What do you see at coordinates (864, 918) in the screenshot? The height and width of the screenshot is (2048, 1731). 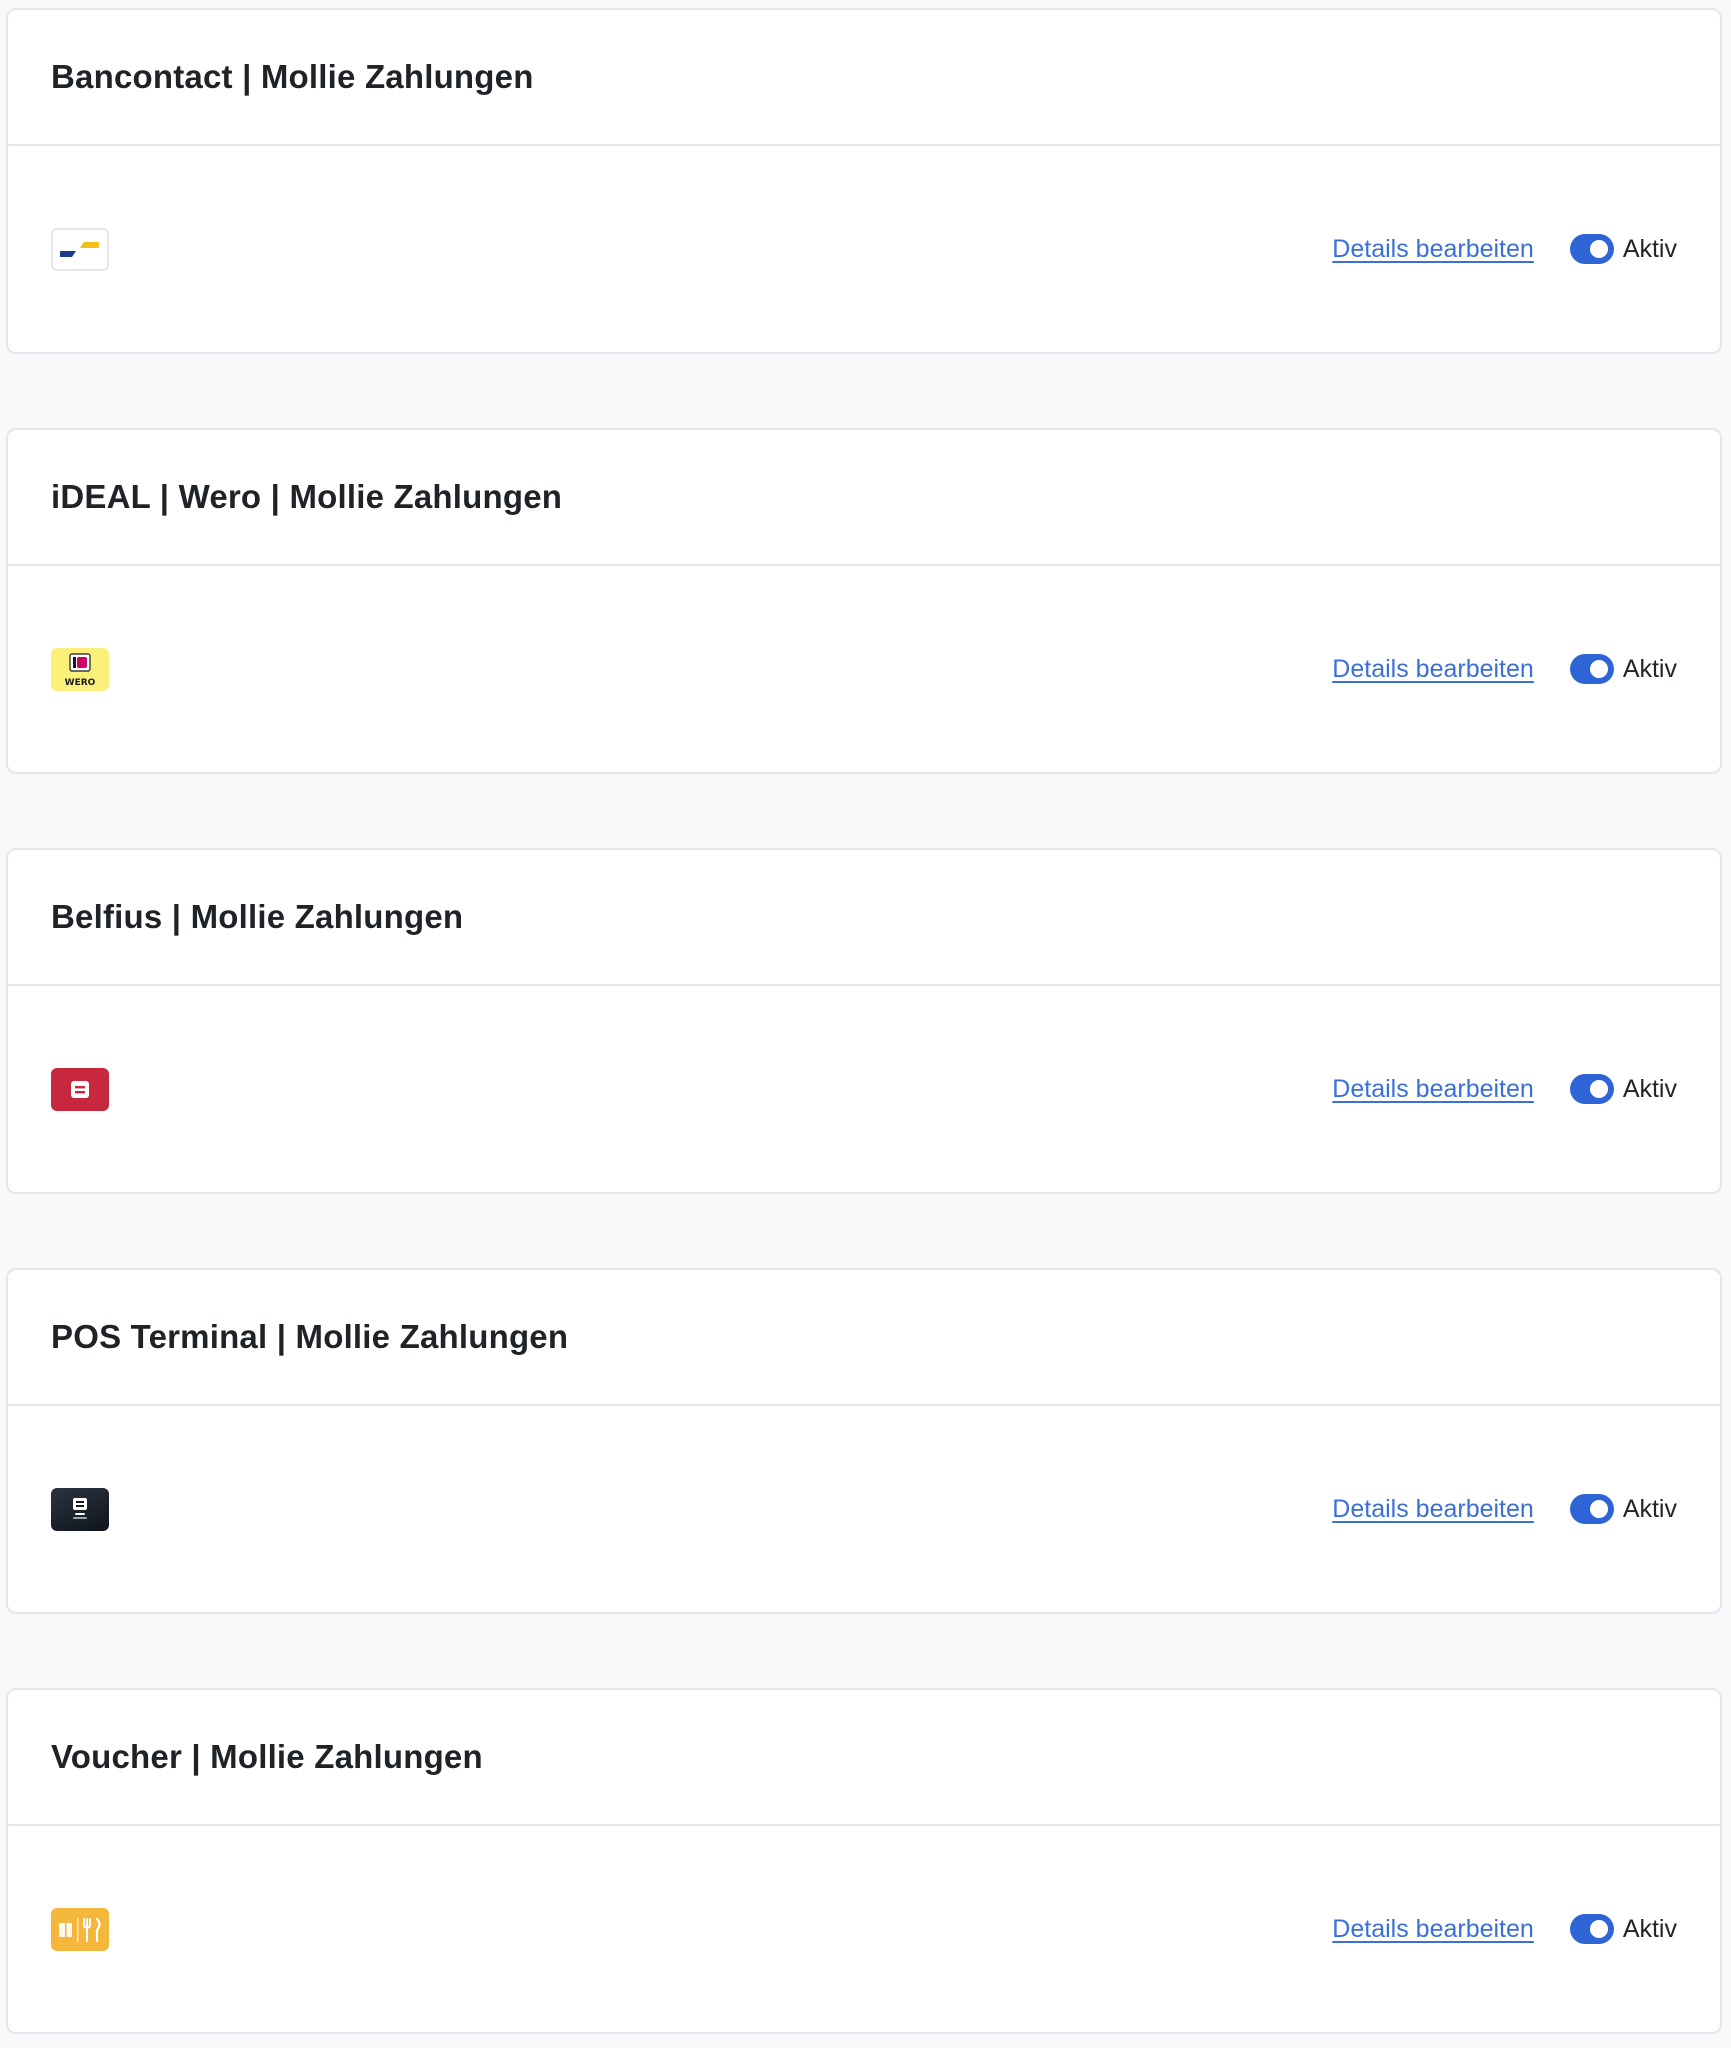 I see `card-header: Belfius | Mollie Zahlungen` at bounding box center [864, 918].